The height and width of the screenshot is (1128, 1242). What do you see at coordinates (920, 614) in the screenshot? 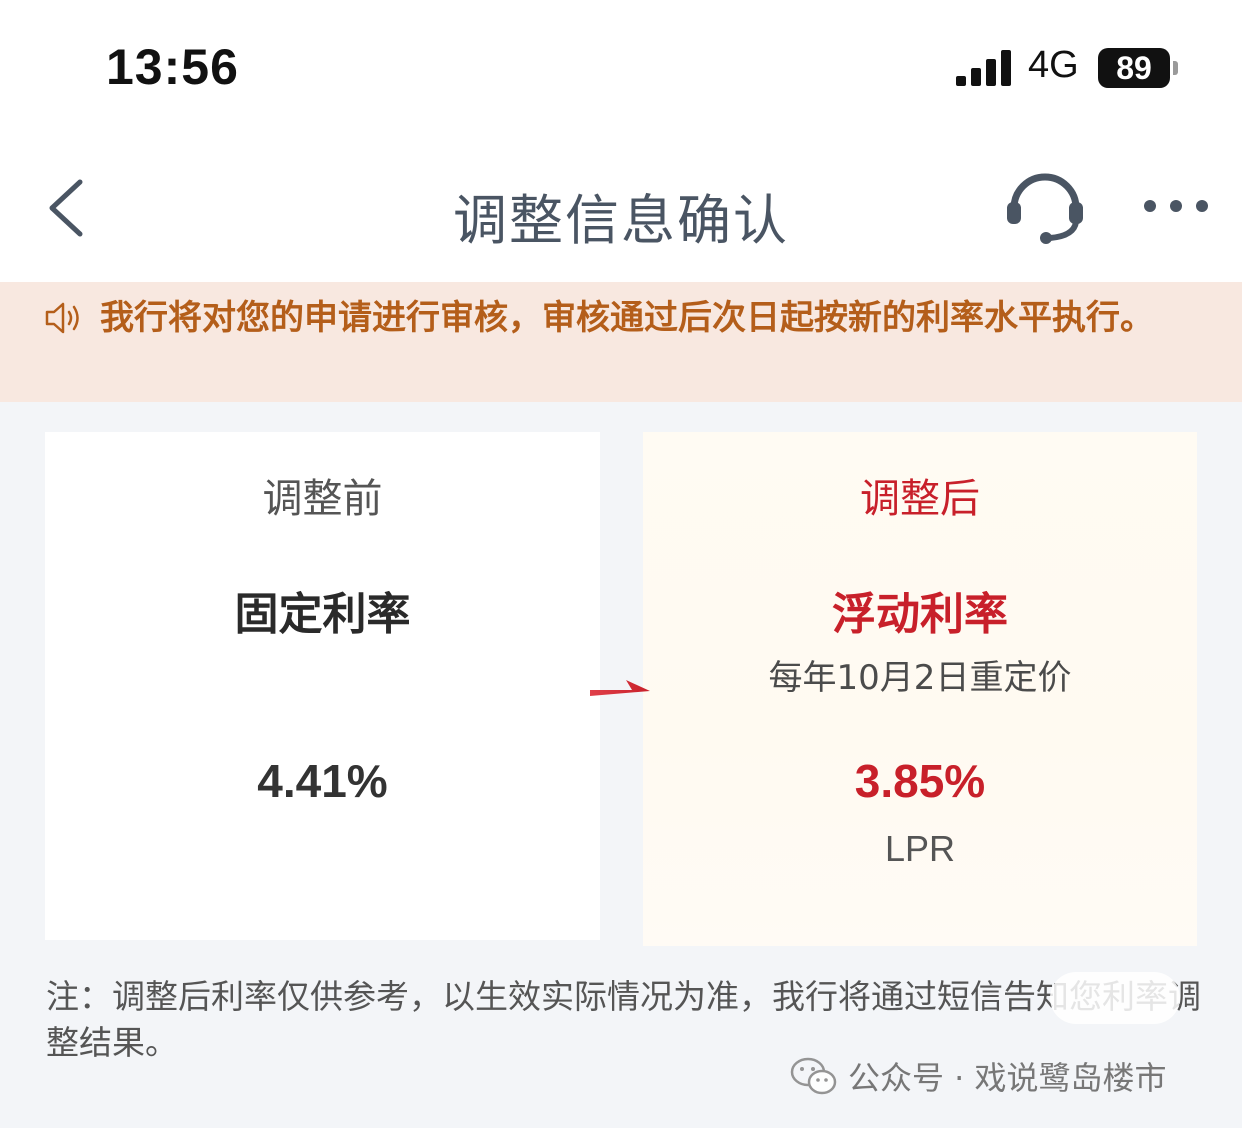
I see `after-rate-type: 浮动利率` at bounding box center [920, 614].